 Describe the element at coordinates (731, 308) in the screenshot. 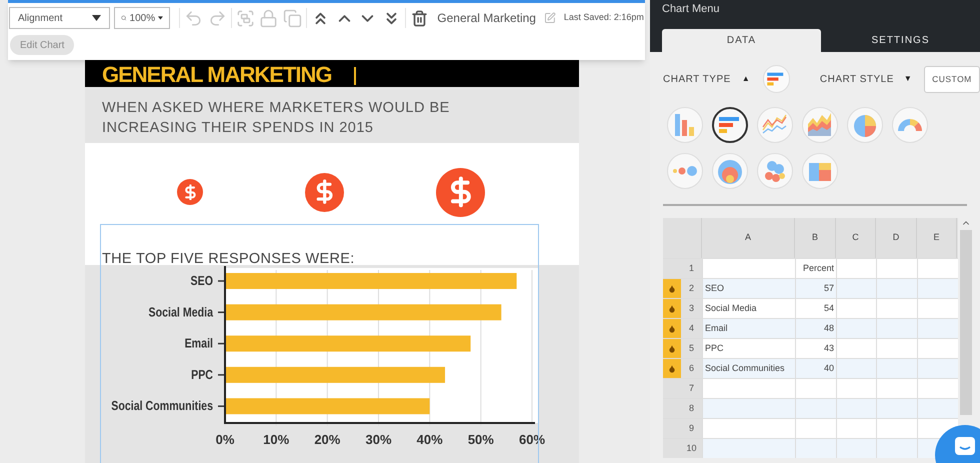

I see `sheet-cell-text: Social Media` at that location.